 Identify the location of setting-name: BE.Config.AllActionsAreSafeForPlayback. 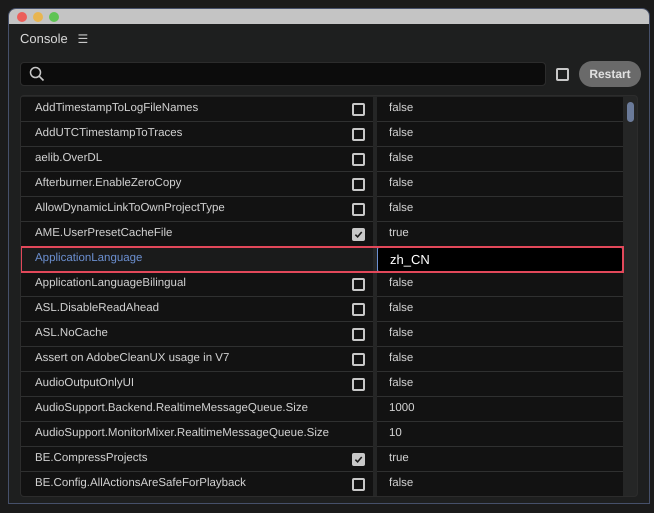
(140, 484).